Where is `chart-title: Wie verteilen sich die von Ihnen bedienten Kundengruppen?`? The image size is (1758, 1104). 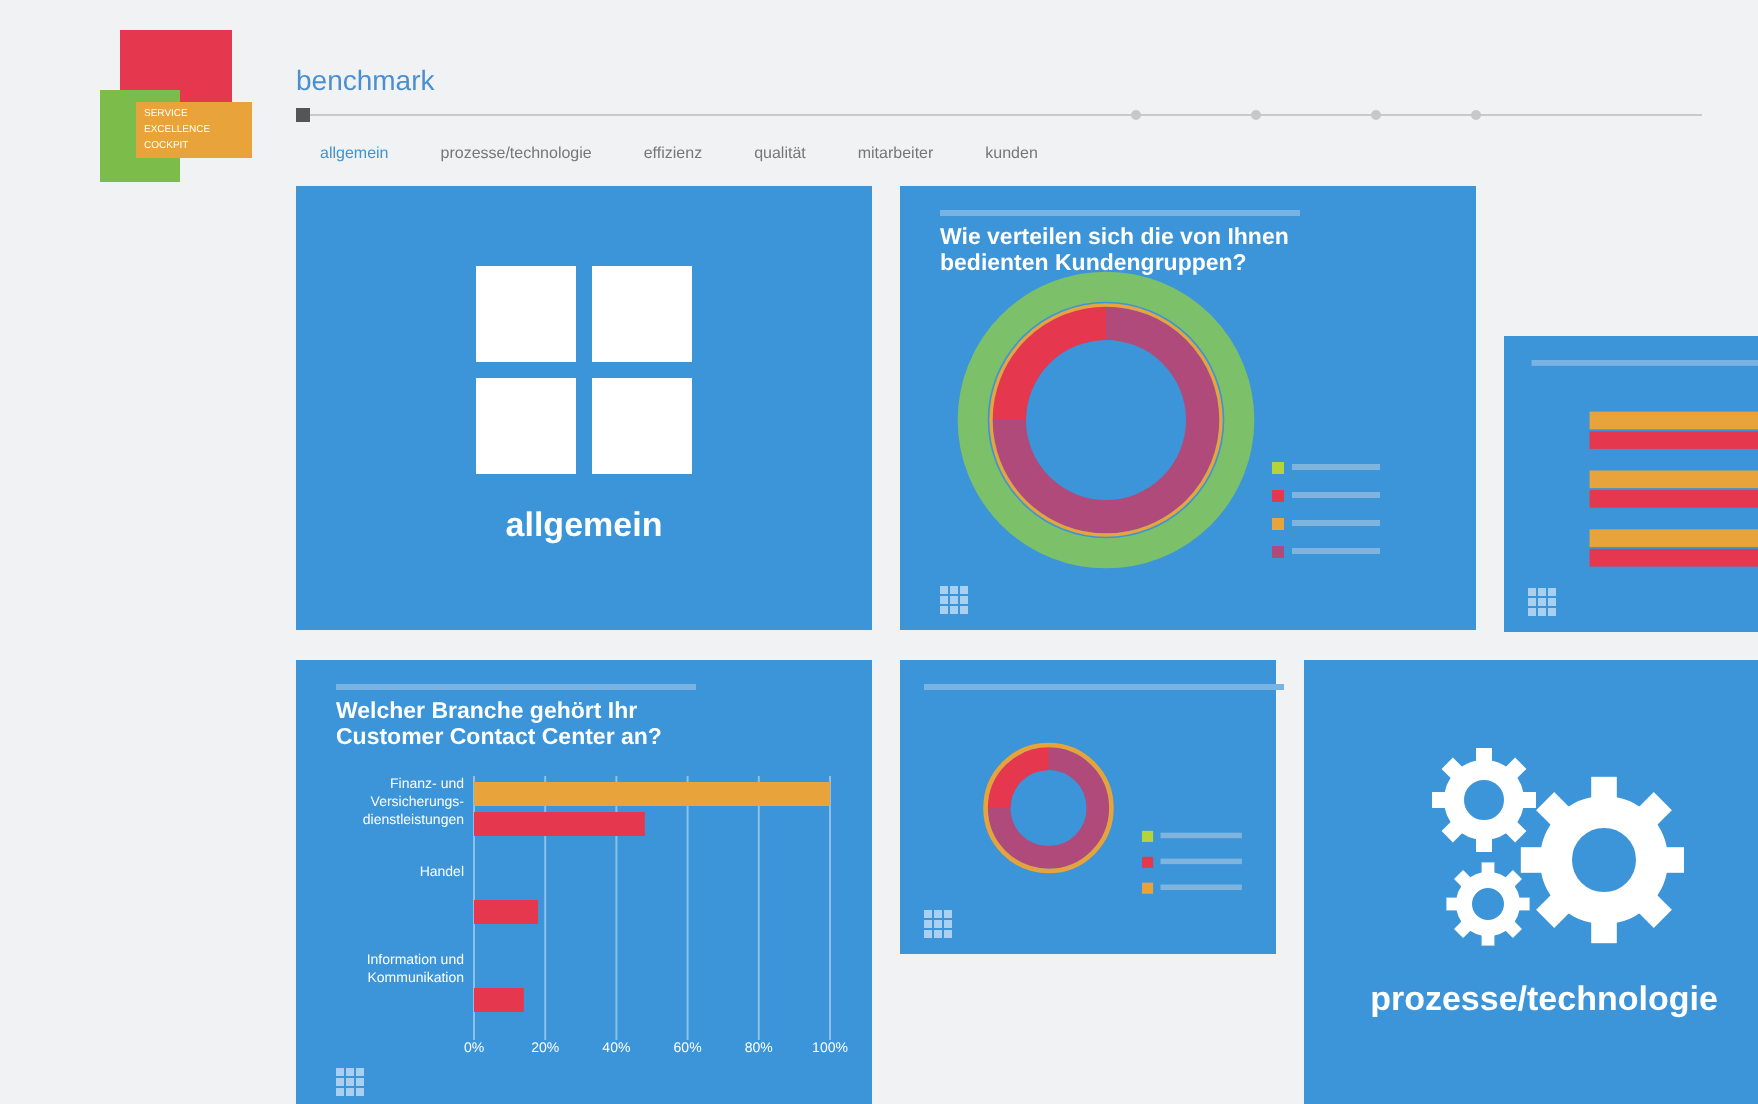
chart-title: Wie verteilen sich die von Ihnen bedienten Kundengruppen? is located at coordinates (1115, 252).